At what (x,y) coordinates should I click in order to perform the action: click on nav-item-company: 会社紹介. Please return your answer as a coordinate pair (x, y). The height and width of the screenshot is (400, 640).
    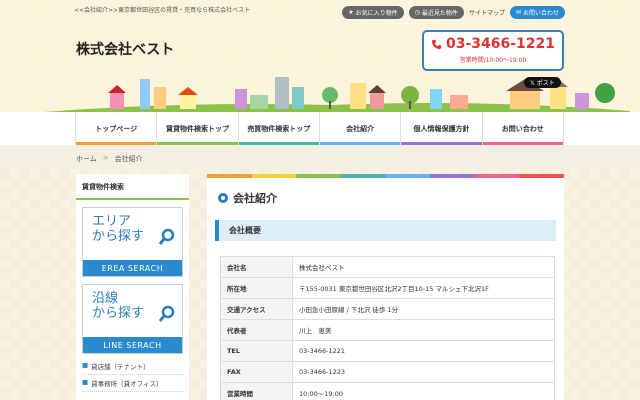
    Looking at the image, I should click on (359, 128).